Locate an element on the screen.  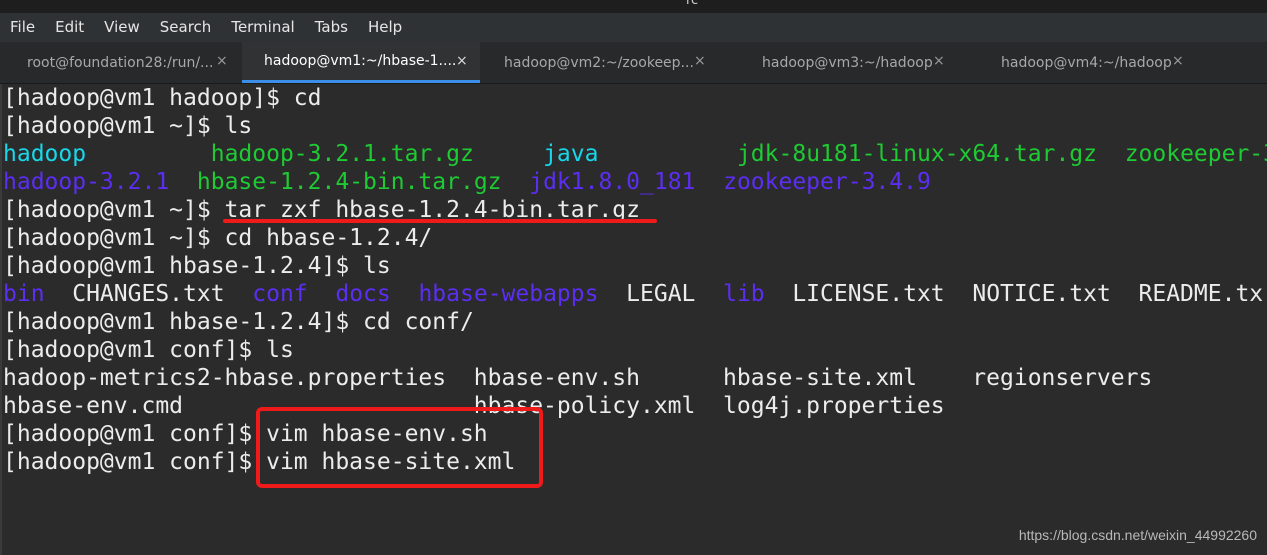
tab-hadoop-vm2: hadoop@vm2:~/zookeep... × is located at coordinates (602, 62).